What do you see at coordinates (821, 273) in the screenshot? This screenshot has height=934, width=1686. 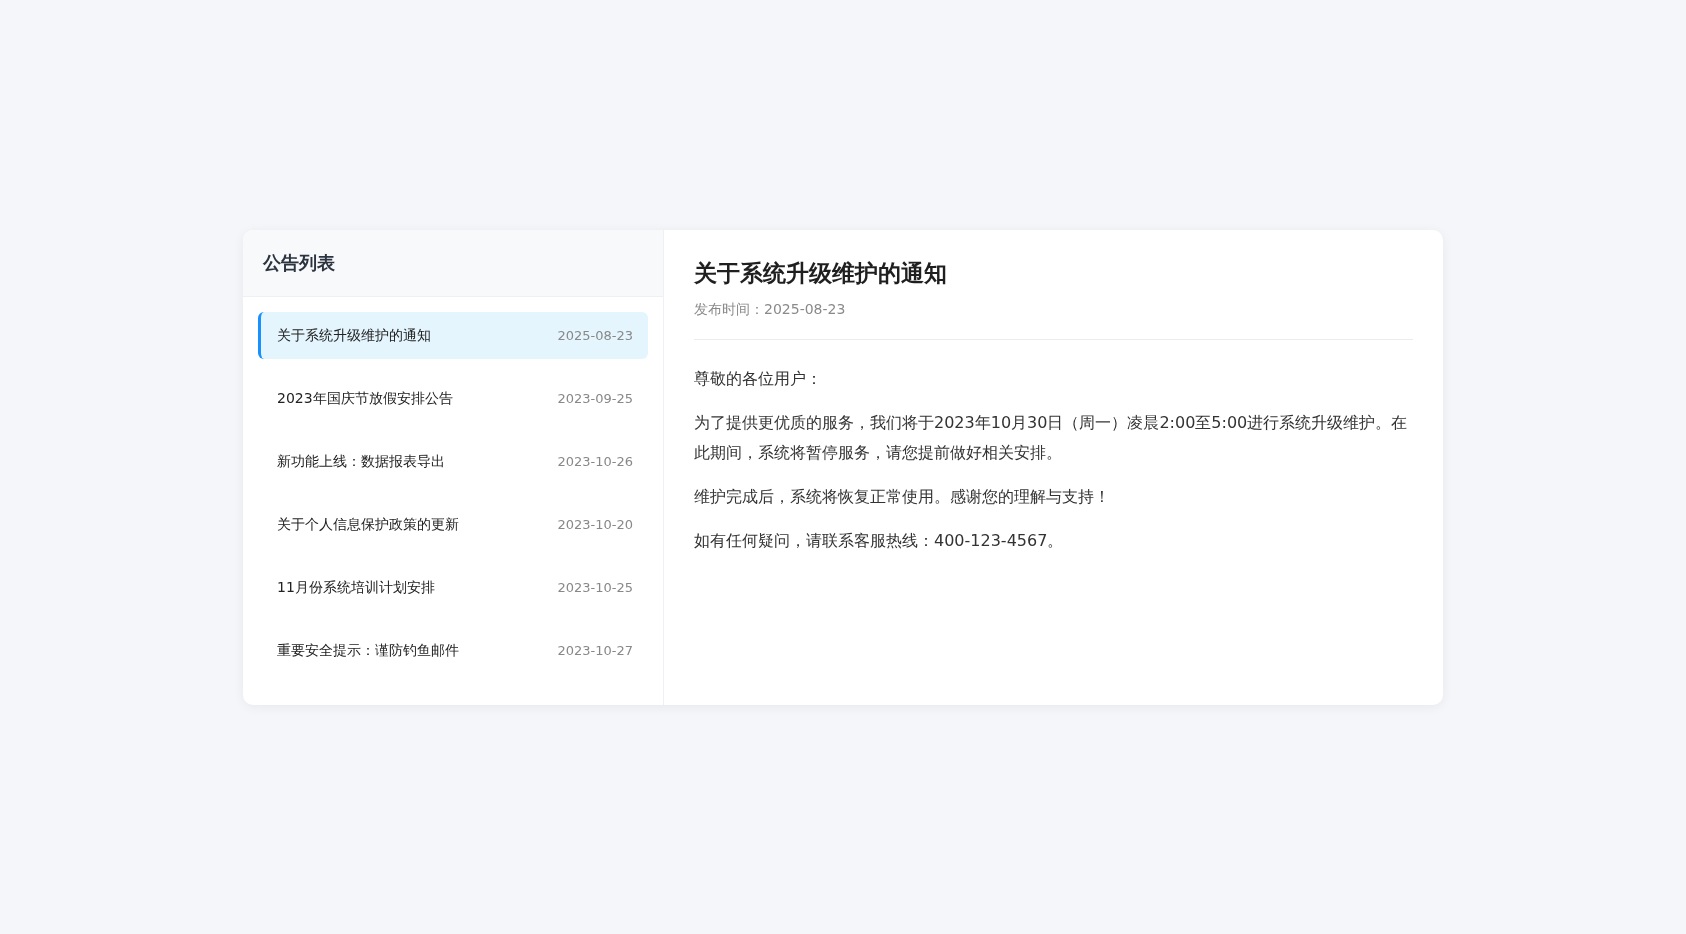 I see `notice-heading: 关于系统升级维护的通知` at bounding box center [821, 273].